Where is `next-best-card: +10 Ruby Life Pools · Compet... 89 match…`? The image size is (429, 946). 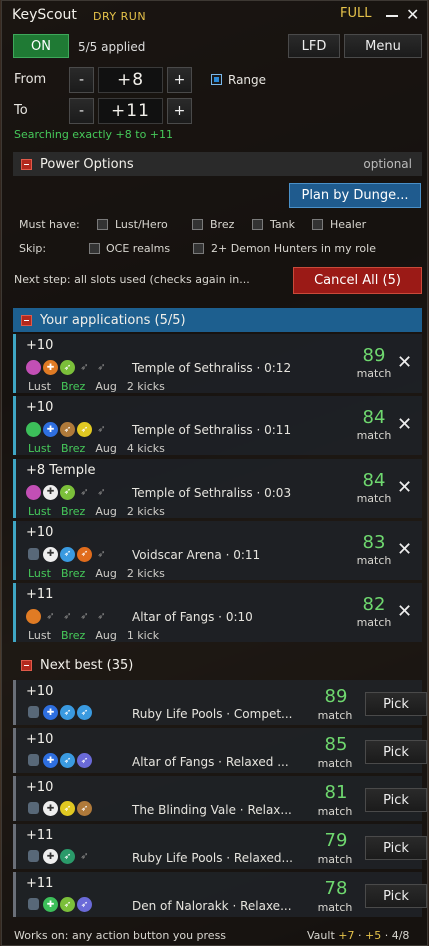 next-best-card: +10 Ruby Life Pools · Compet... 89 match… is located at coordinates (220, 702).